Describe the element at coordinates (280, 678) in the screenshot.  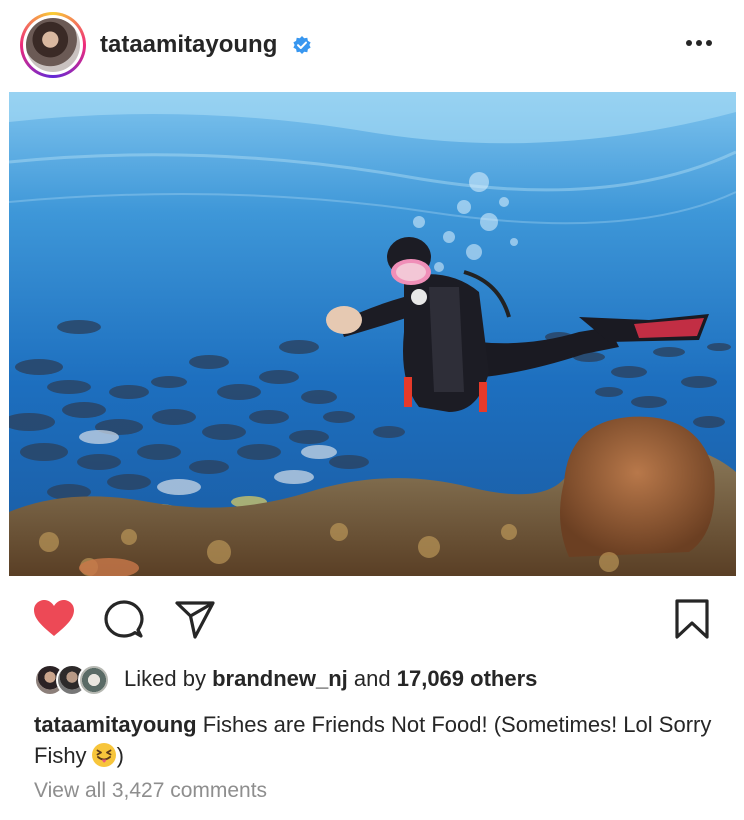
I see `liked-by-user: brandnew_nj` at that location.